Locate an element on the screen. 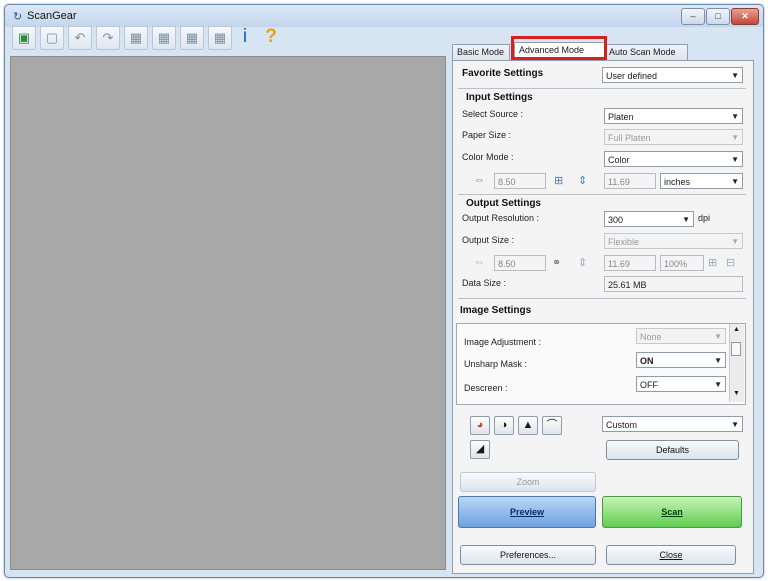  output-settings-heading: Output Settings is located at coordinates (503, 203).